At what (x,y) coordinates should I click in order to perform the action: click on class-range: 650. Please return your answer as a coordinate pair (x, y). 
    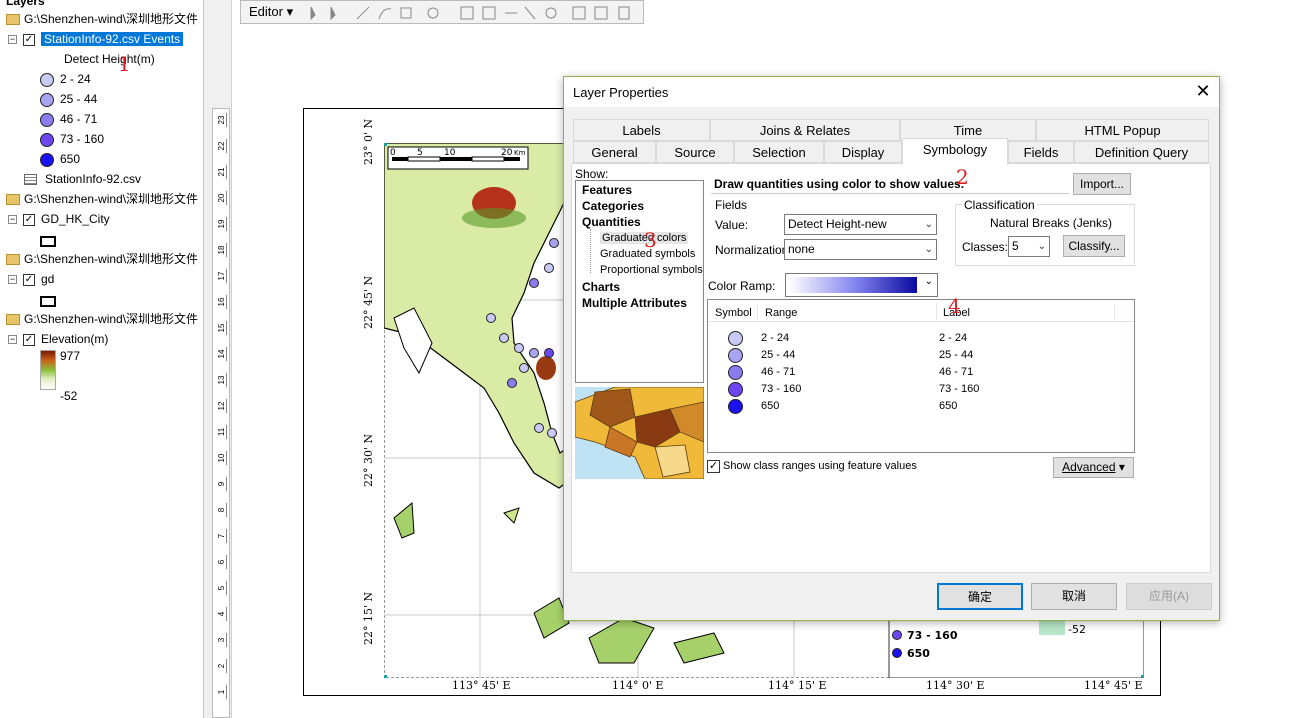
    Looking at the image, I should click on (770, 406).